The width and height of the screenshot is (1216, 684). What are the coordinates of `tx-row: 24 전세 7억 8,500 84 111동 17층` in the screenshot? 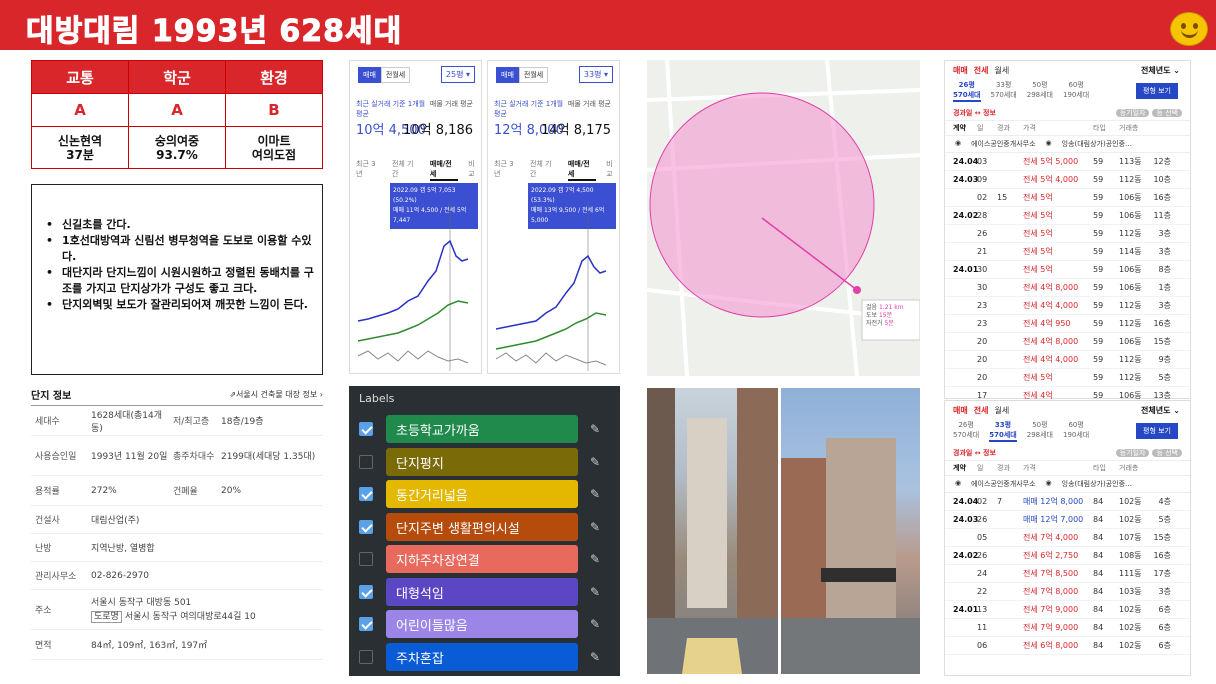 It's located at (1067, 574).